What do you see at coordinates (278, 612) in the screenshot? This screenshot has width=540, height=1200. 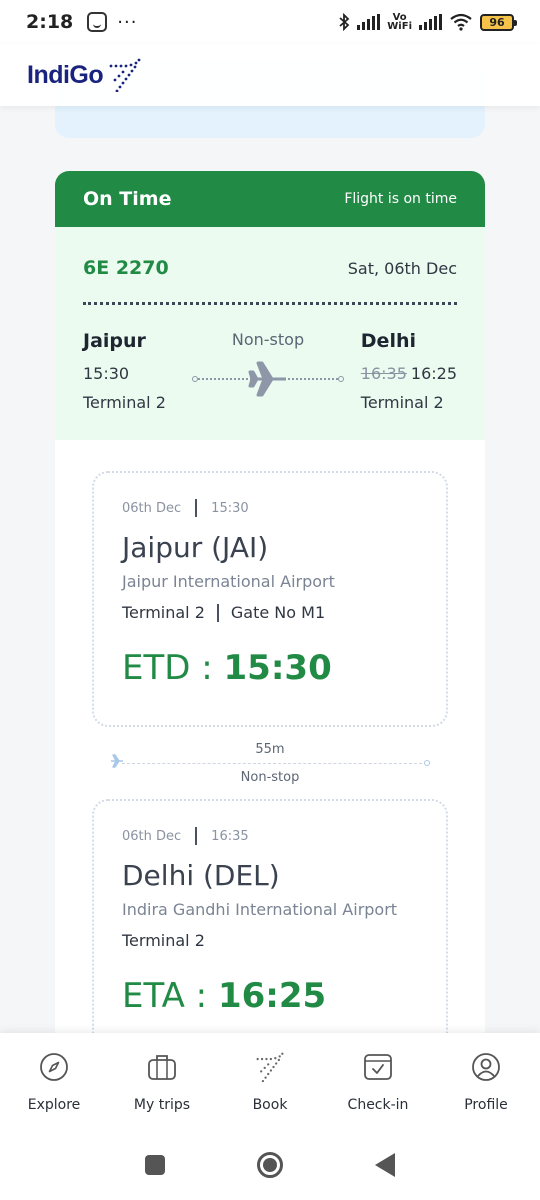 I see `departure-gate: Gate No M1` at bounding box center [278, 612].